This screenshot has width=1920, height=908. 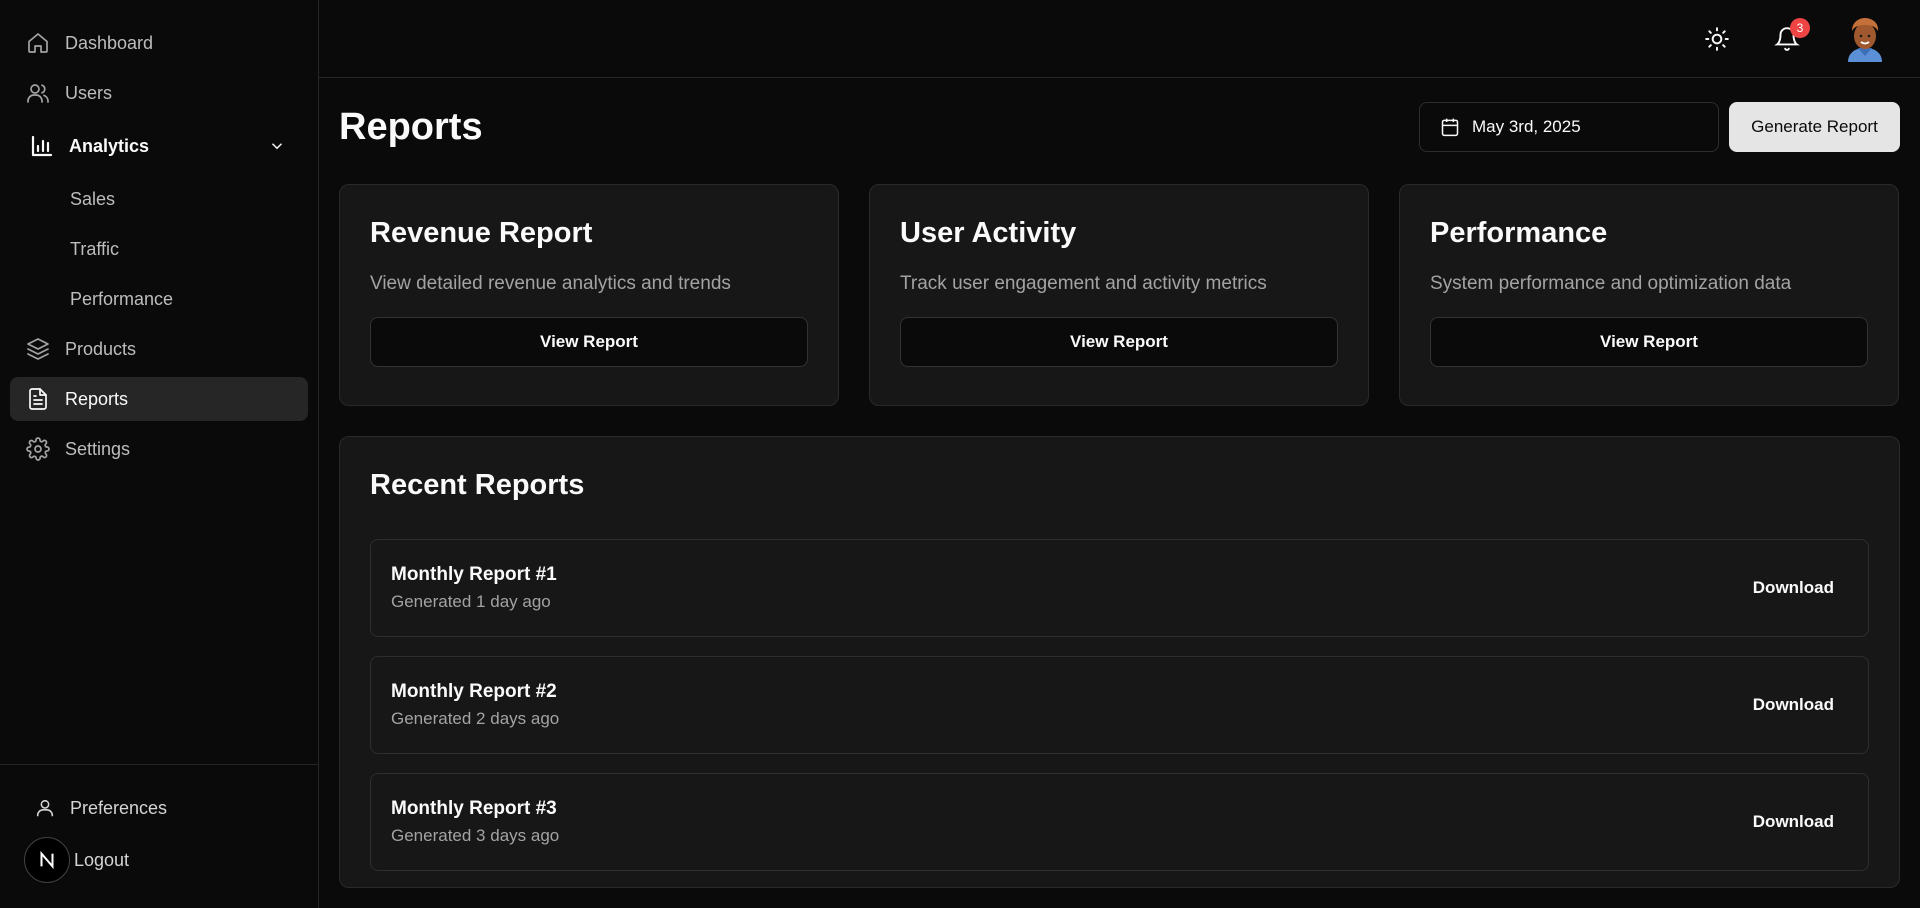 I want to click on sidebar-item-label: Users, so click(x=89, y=92).